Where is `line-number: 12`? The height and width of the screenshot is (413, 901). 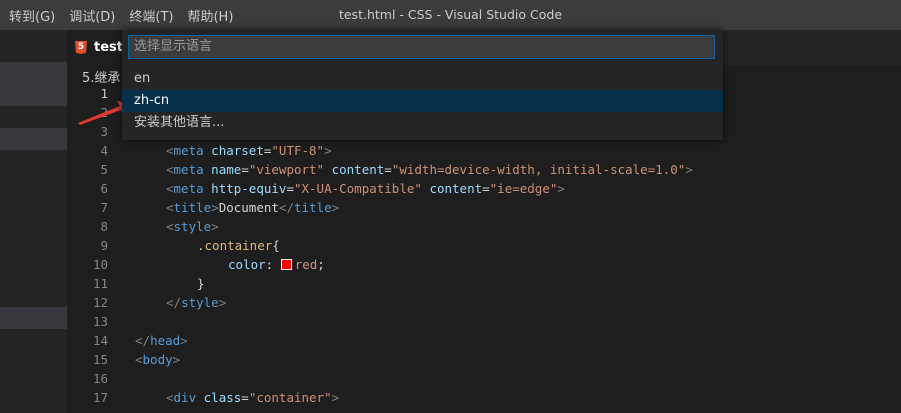
line-number: 12 is located at coordinates (100, 302).